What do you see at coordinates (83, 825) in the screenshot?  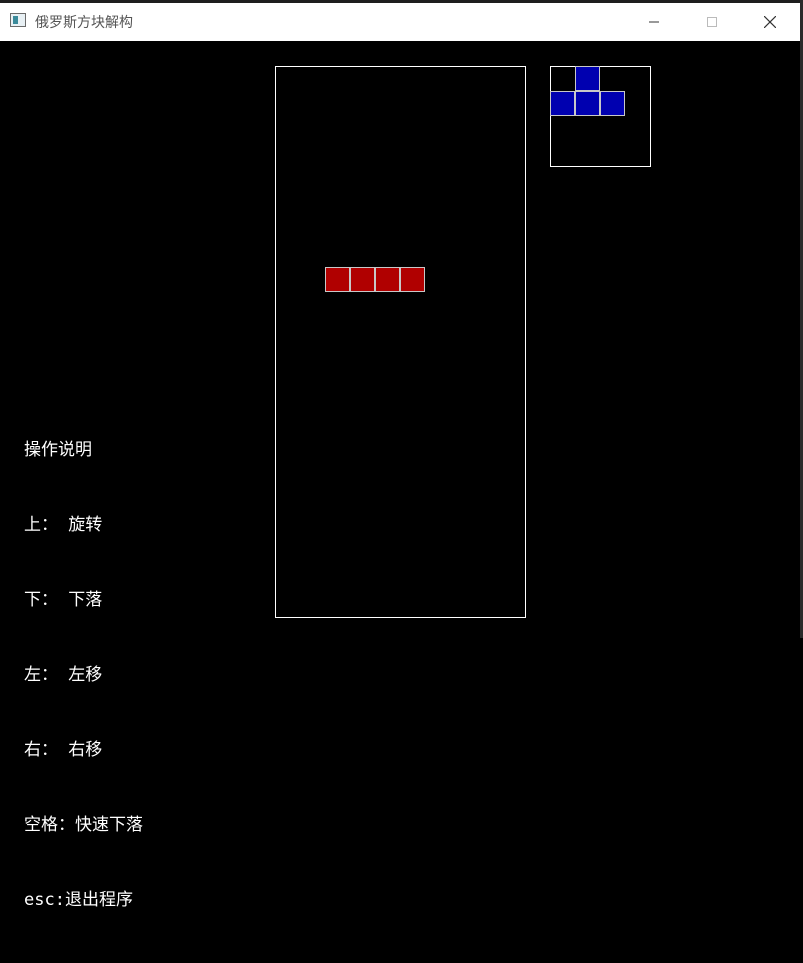 I see `instruction-line-space: 空格：快速下落` at bounding box center [83, 825].